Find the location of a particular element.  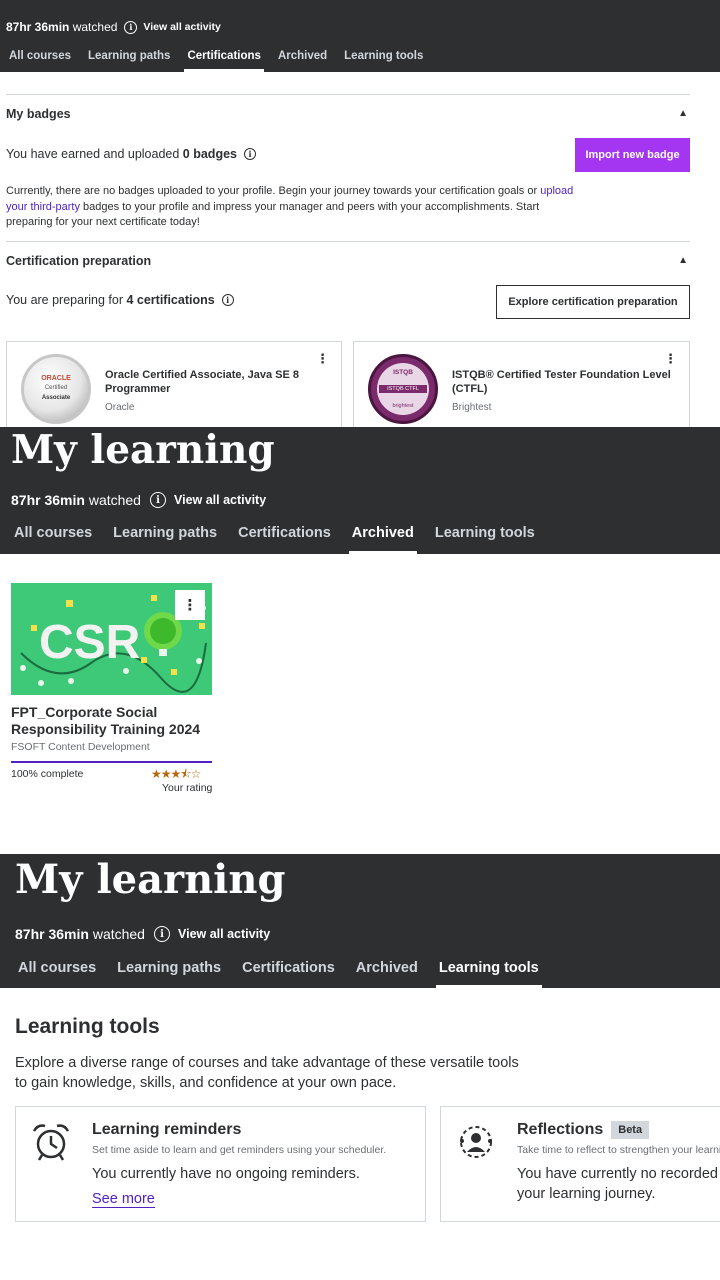

preparing-prefix: You are preparing for is located at coordinates (64, 300).